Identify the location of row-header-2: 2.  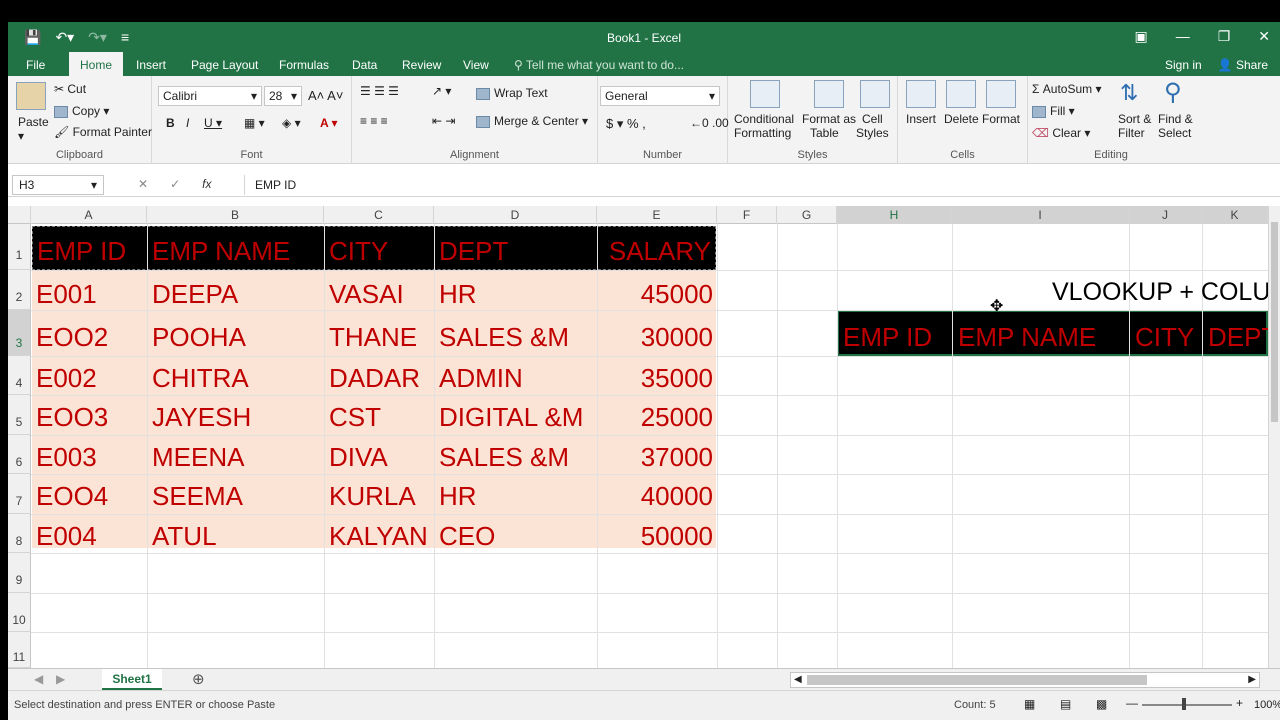
(19, 290).